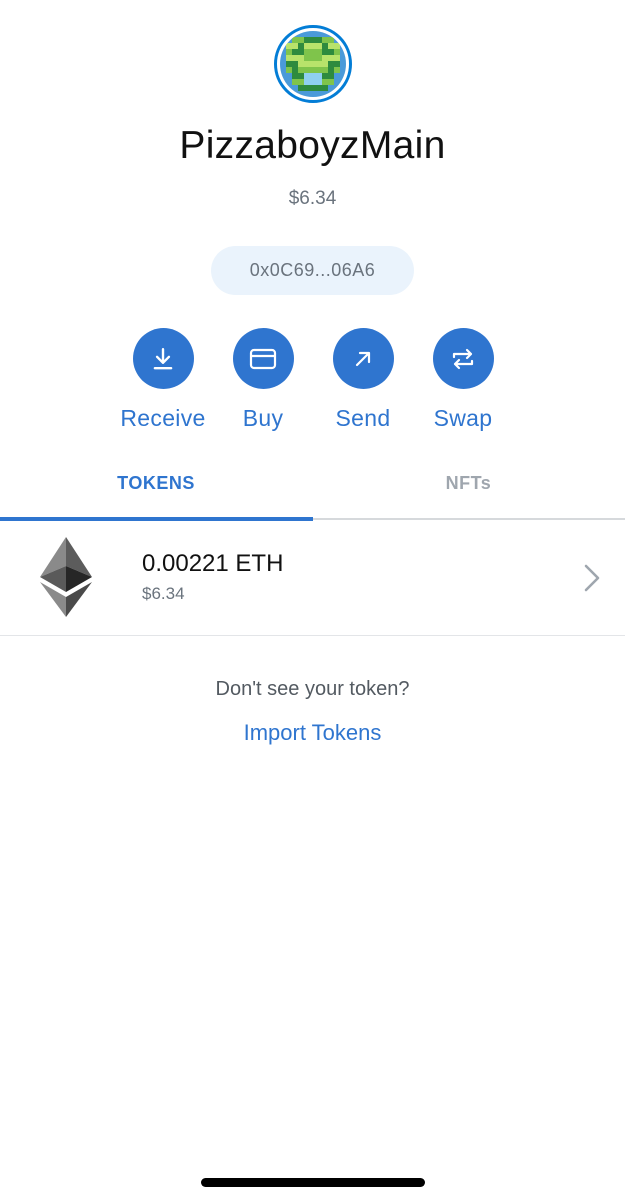 This screenshot has height=1200, width=625. I want to click on send-button: Send, so click(363, 380).